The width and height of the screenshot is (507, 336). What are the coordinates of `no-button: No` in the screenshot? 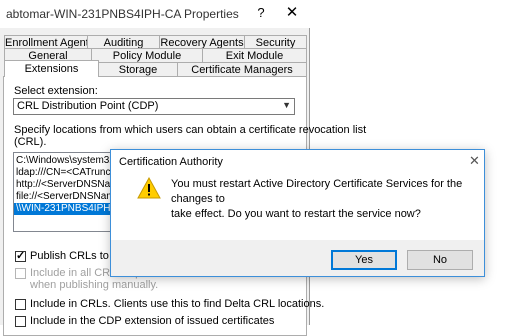 It's located at (440, 260).